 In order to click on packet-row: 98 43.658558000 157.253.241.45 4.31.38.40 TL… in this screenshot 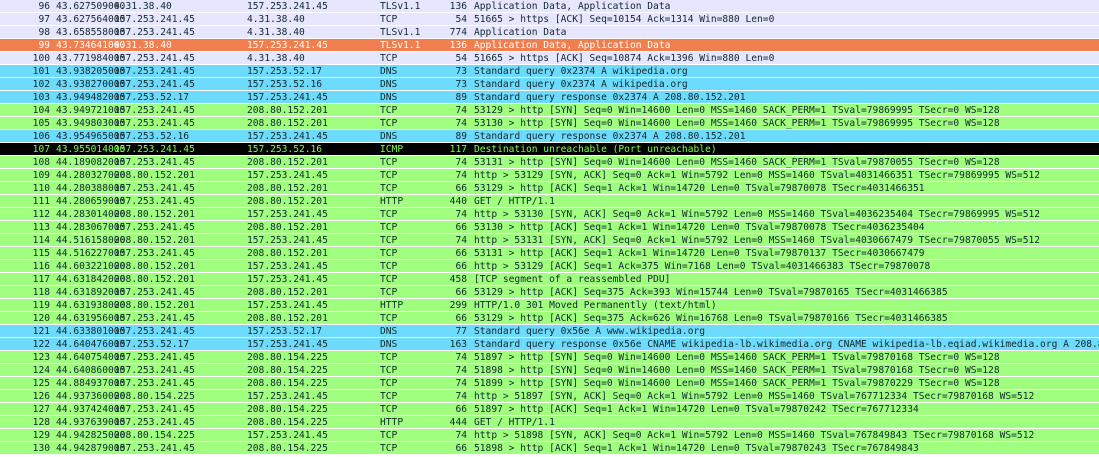, I will do `click(549, 32)`.